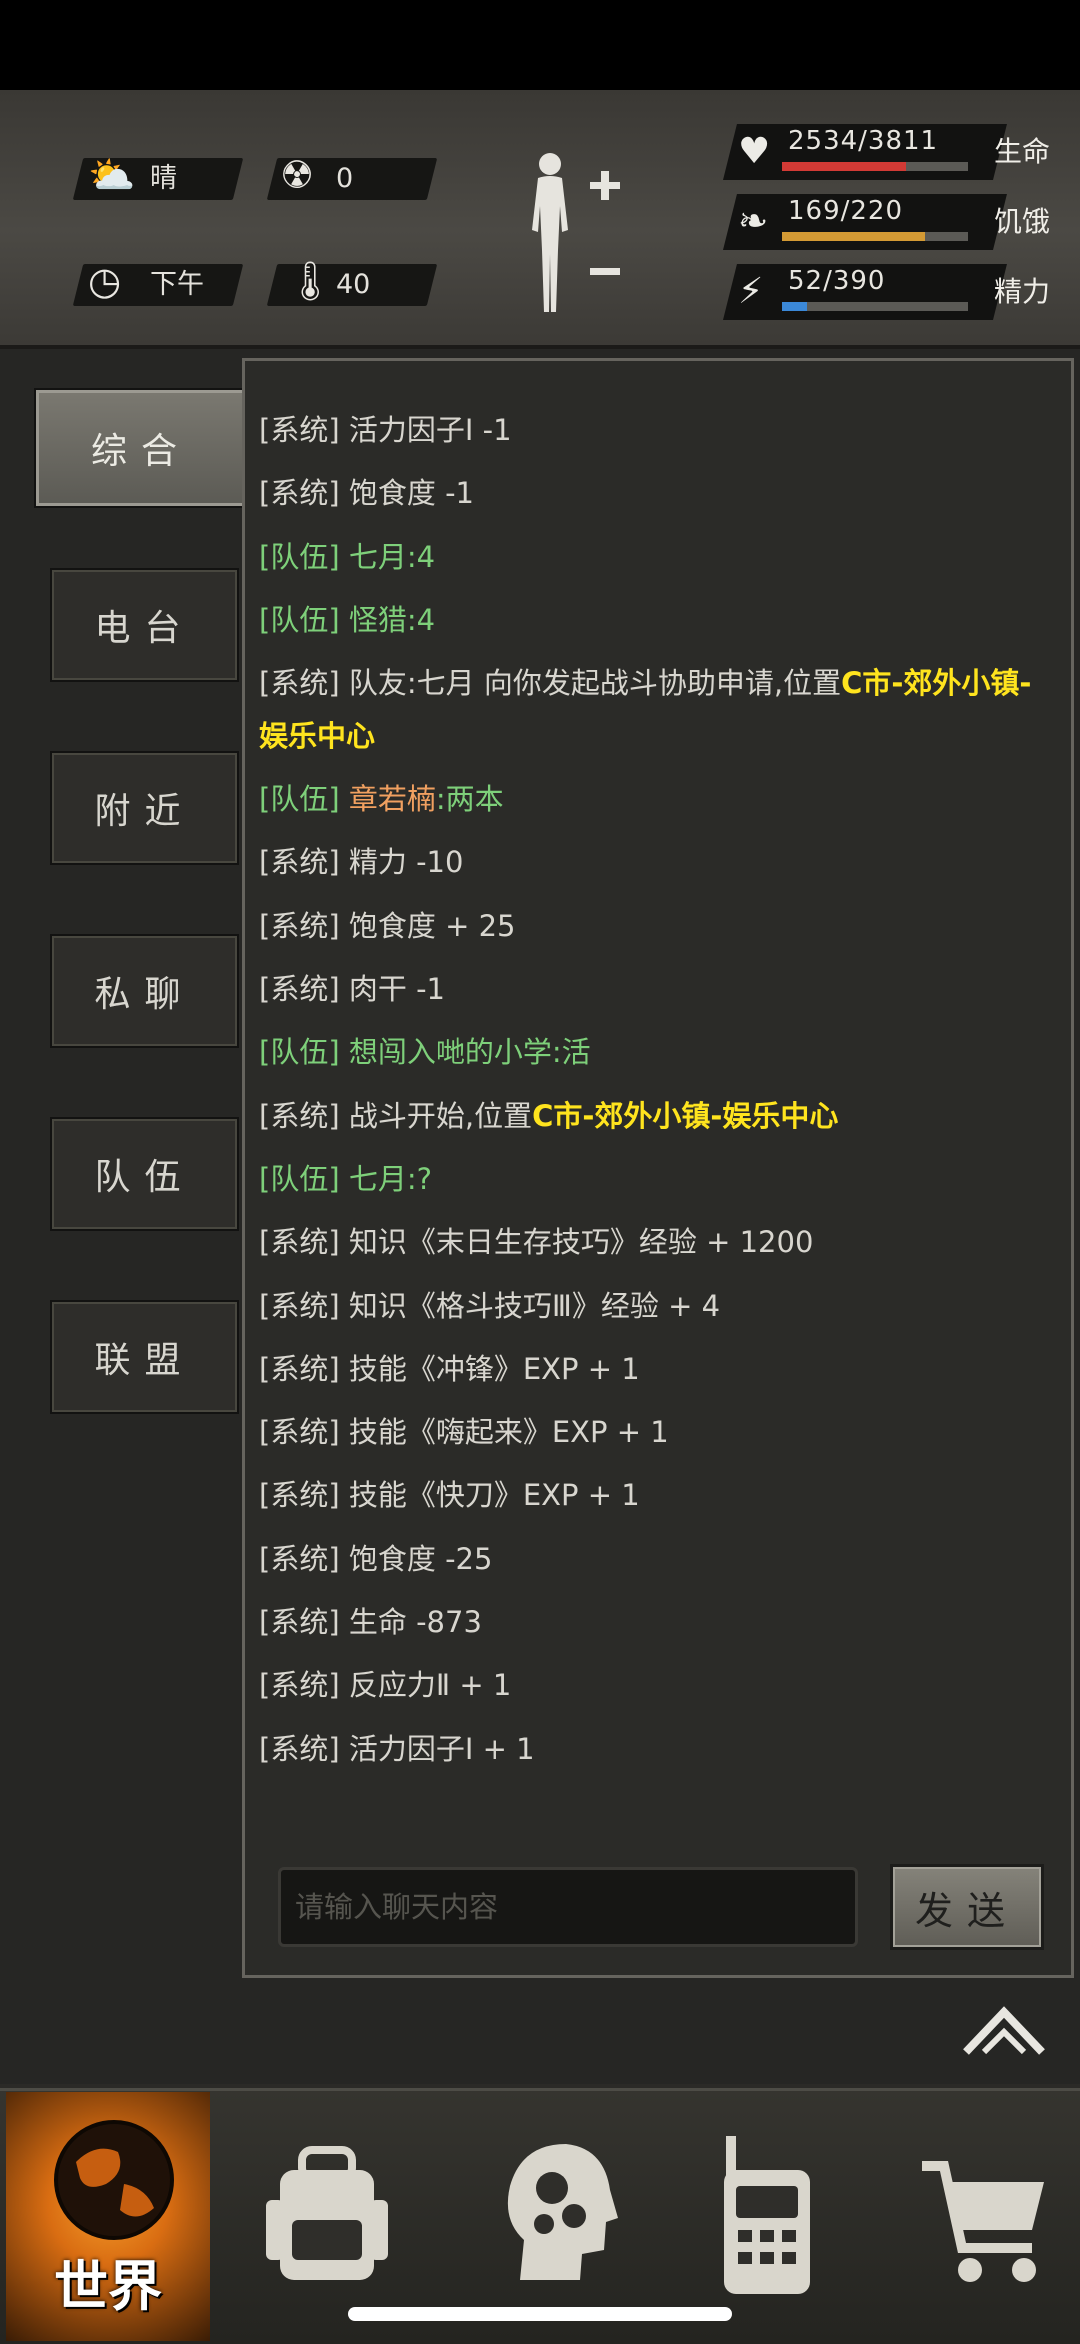  What do you see at coordinates (396, 989) in the screenshot?
I see `message-text: 肉干 -1` at bounding box center [396, 989].